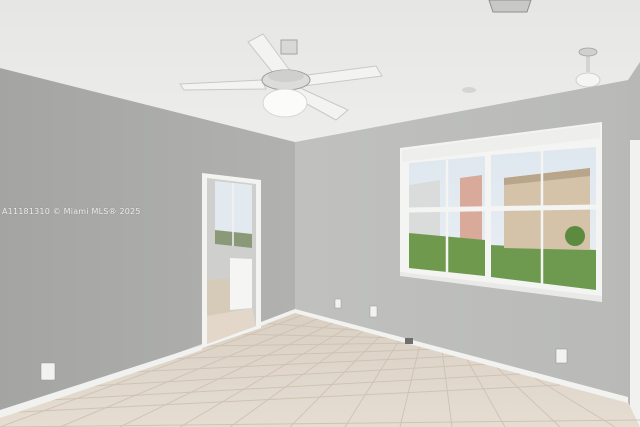  What do you see at coordinates (48, 371) in the screenshot?
I see `outlet-left` at bounding box center [48, 371].